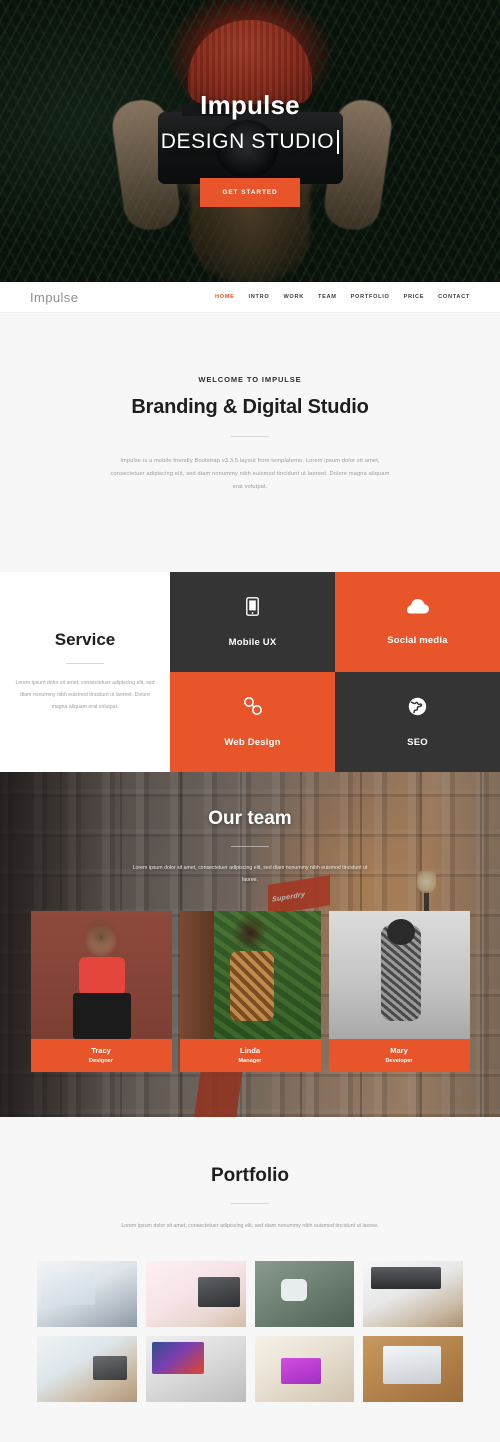 The width and height of the screenshot is (500, 1442). What do you see at coordinates (417, 640) in the screenshot?
I see `service-tile-label: Social media` at bounding box center [417, 640].